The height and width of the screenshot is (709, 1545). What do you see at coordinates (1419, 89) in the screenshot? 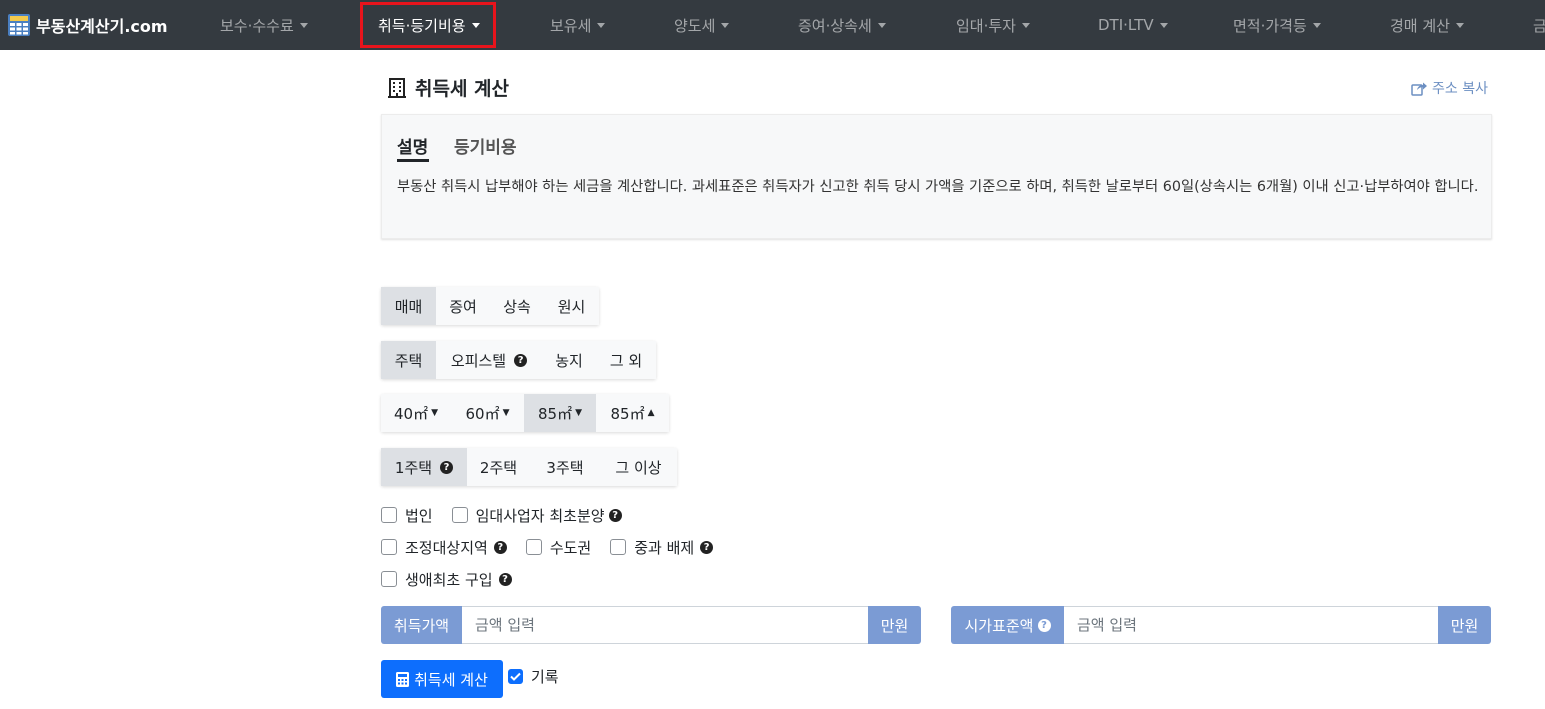
I see `share-icon` at bounding box center [1419, 89].